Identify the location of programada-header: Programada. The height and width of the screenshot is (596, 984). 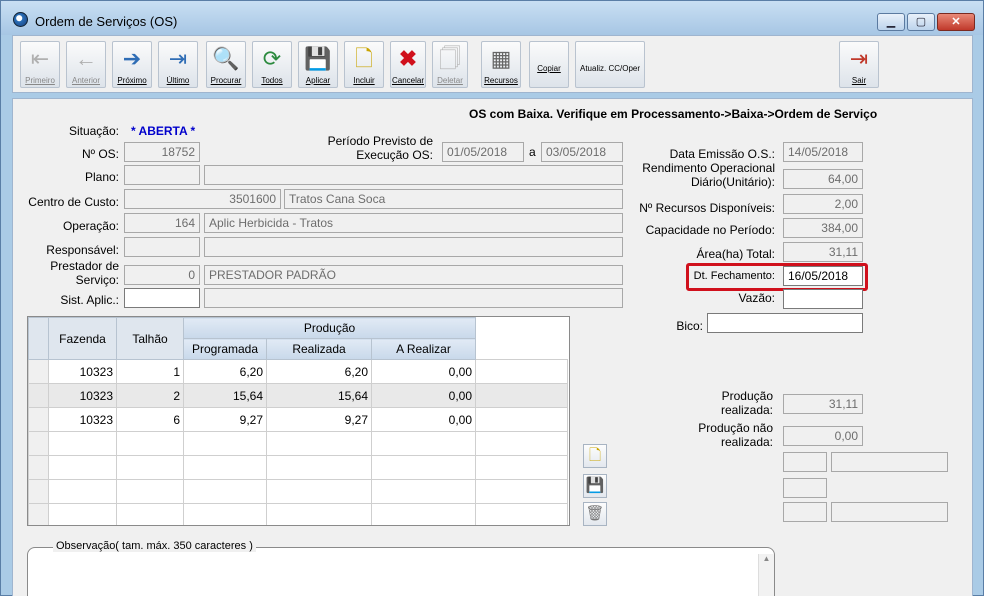
(225, 349).